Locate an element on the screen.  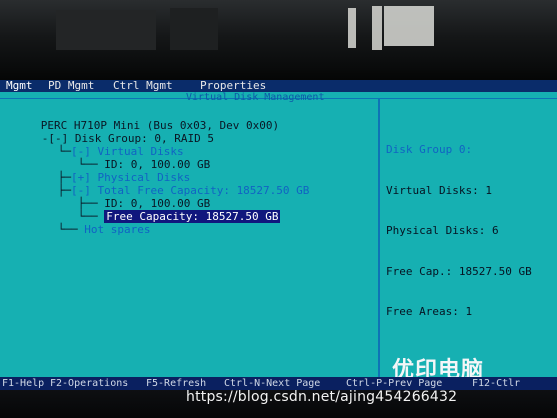
details-physical-disks: Physical Disks: 6 is located at coordinates (442, 230).